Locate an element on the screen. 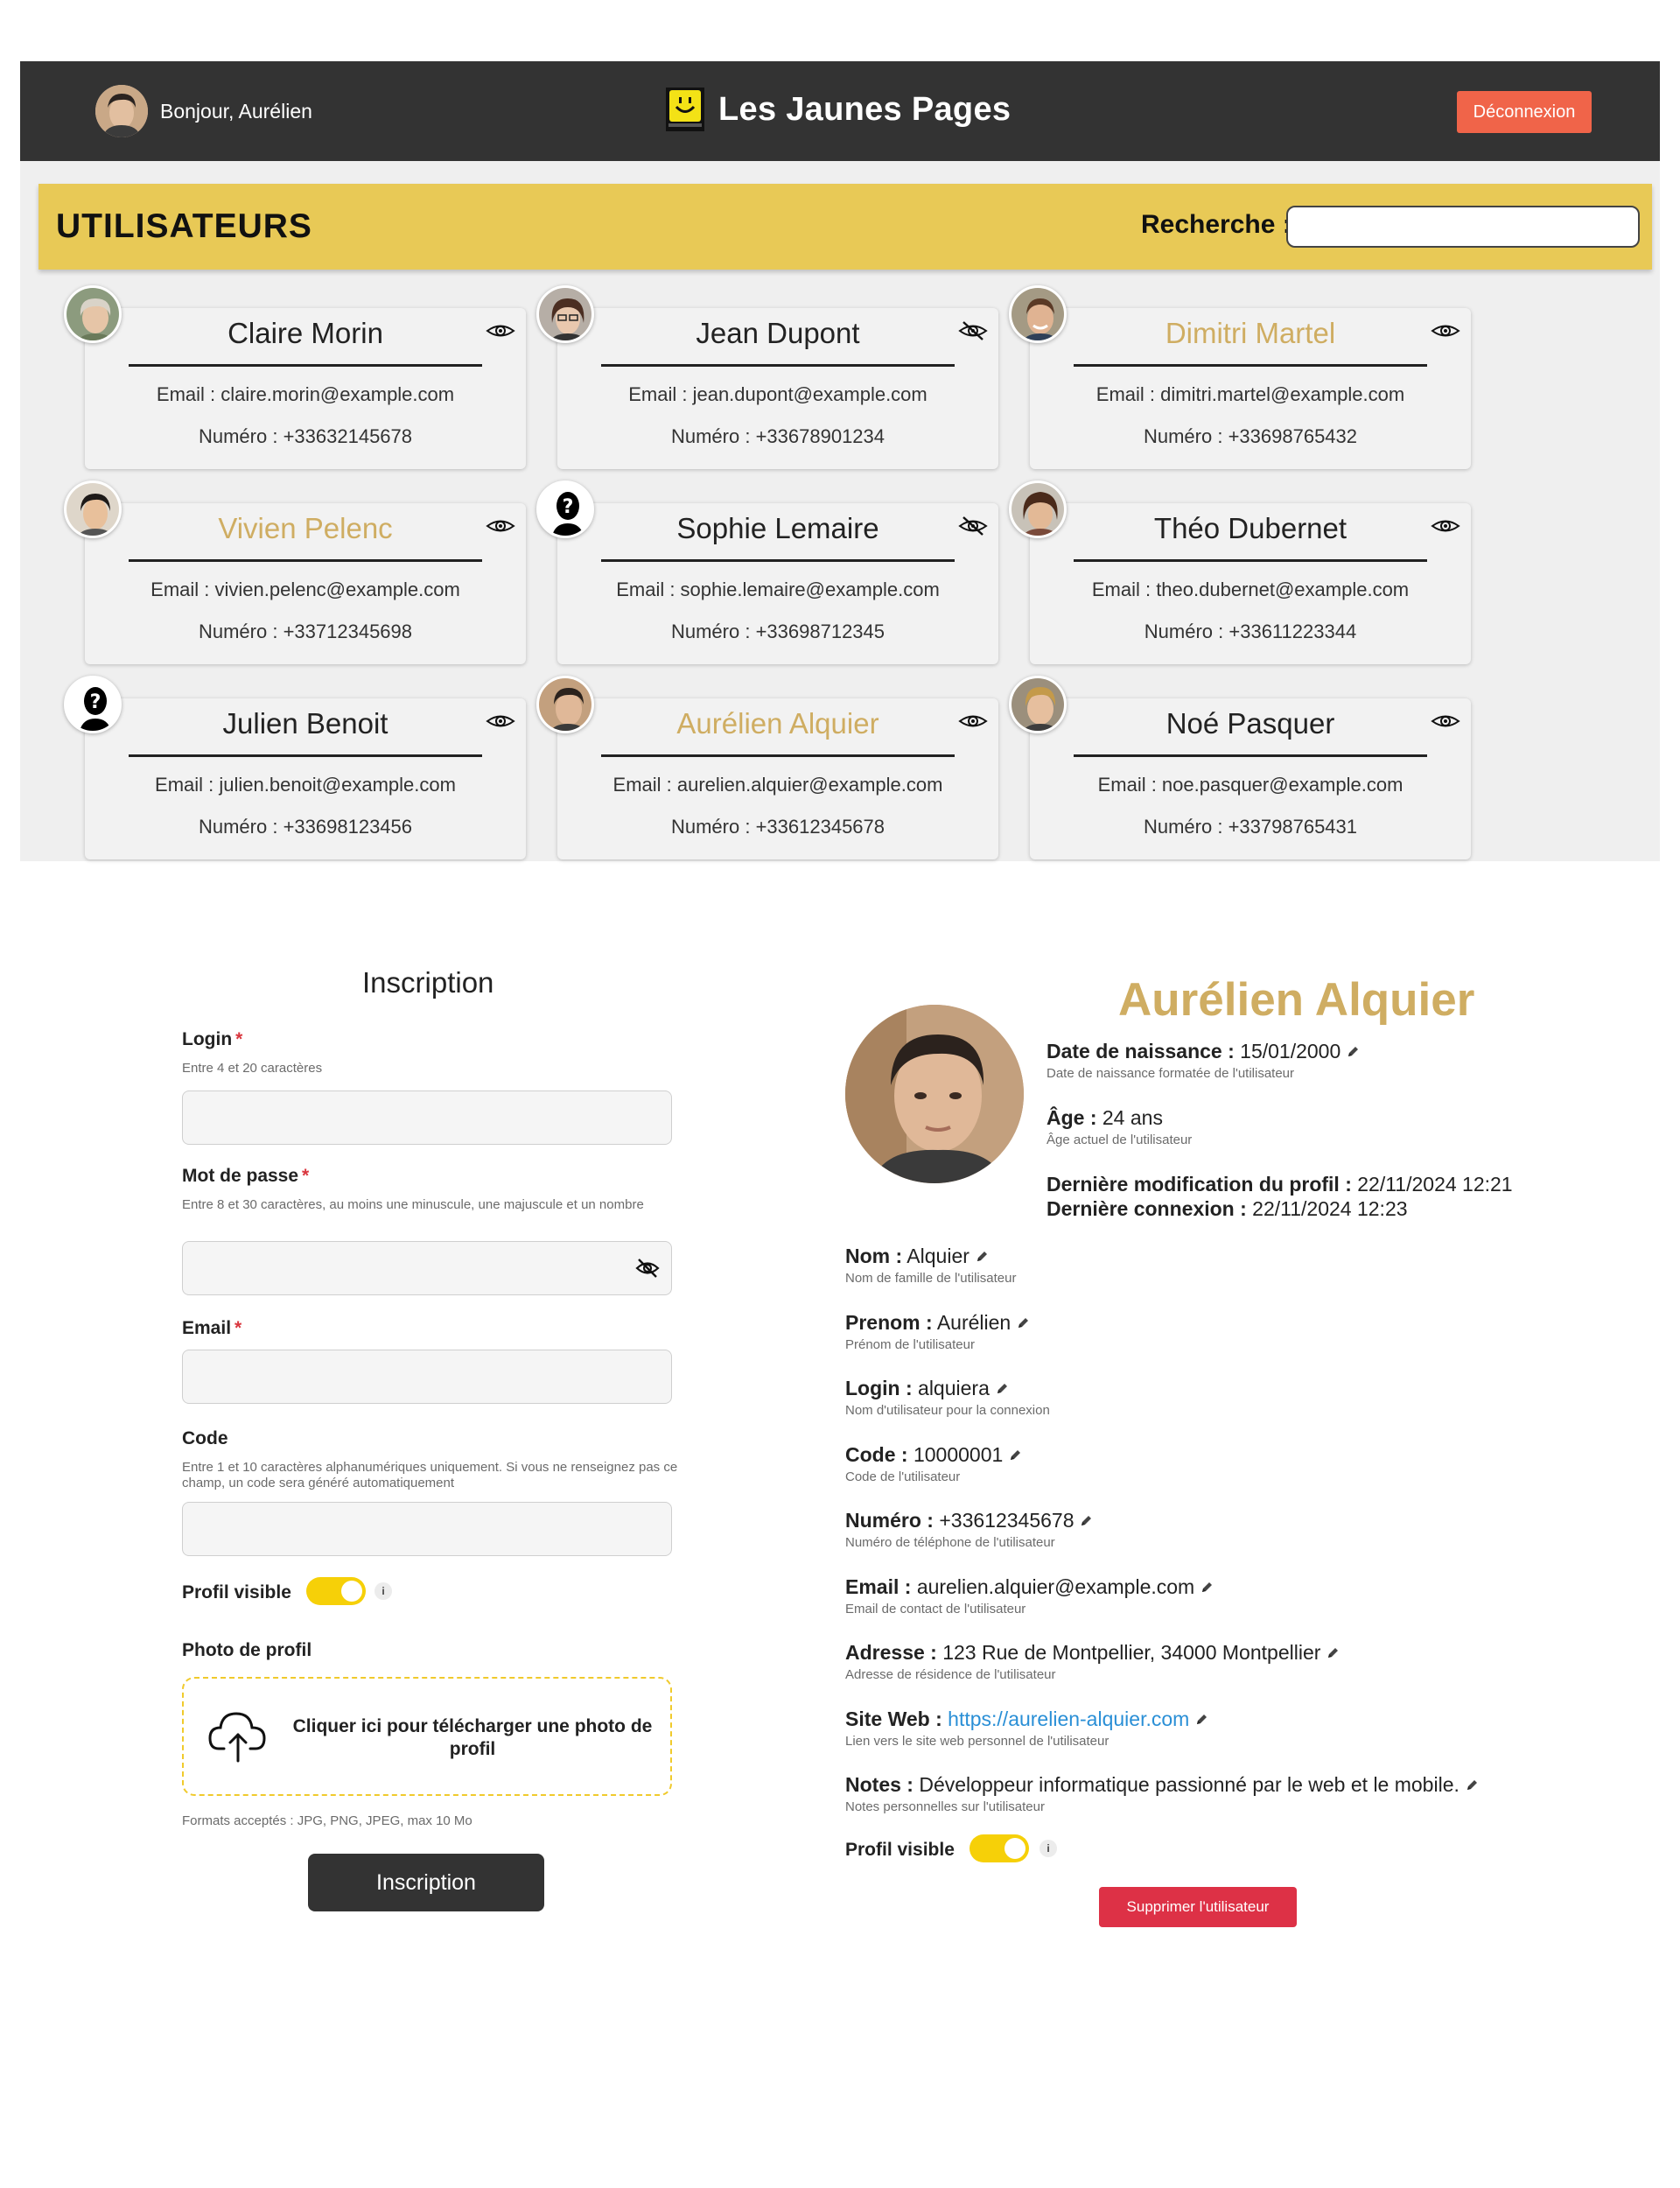 The height and width of the screenshot is (2188, 1680). profile-photo is located at coordinates (934, 1094).